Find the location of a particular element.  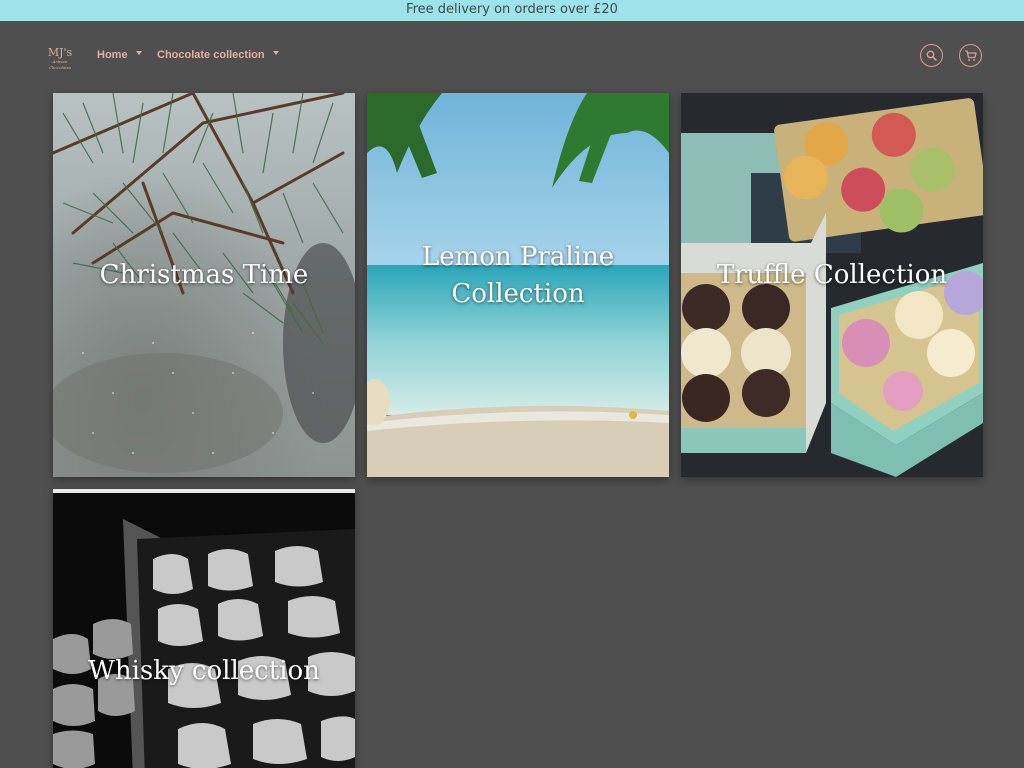

collection-tile-truffle: Truffle Collection is located at coordinates (832, 285).